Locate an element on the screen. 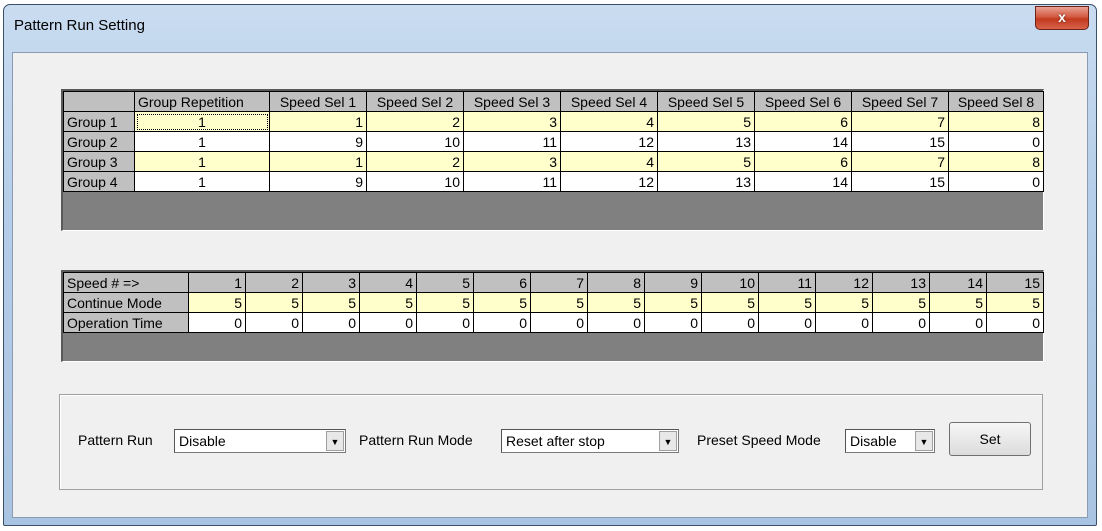 Image resolution: width=1102 pixels, height=531 pixels. title-bar: Pattern Run Setting x is located at coordinates (550, 29).